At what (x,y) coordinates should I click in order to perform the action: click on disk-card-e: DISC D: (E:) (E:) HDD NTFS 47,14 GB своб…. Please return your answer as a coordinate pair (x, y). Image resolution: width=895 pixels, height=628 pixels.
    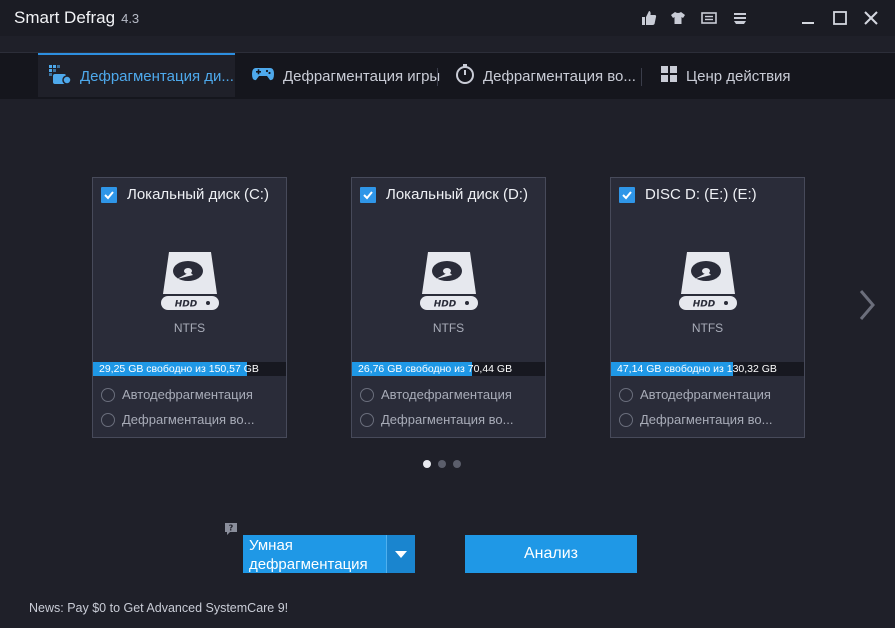
    Looking at the image, I should click on (707, 307).